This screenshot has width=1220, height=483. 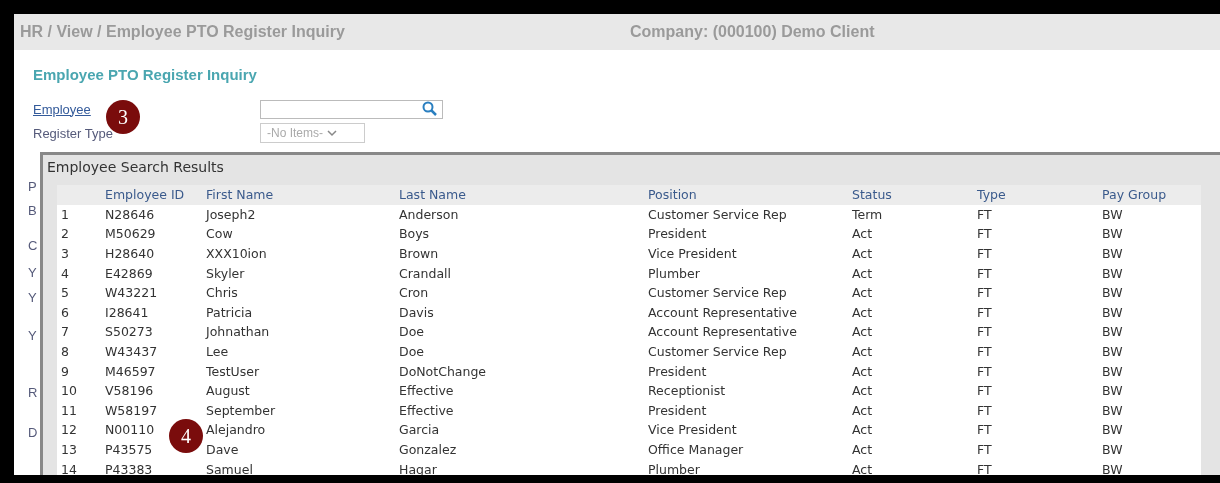 What do you see at coordinates (130, 430) in the screenshot?
I see `table-cell: N00110` at bounding box center [130, 430].